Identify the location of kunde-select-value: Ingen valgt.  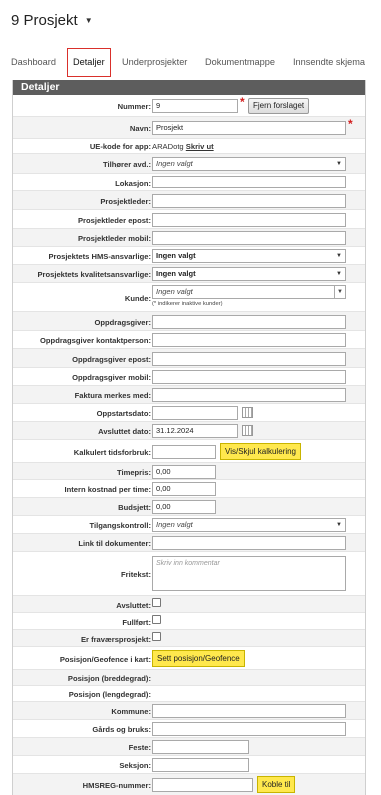
(174, 291).